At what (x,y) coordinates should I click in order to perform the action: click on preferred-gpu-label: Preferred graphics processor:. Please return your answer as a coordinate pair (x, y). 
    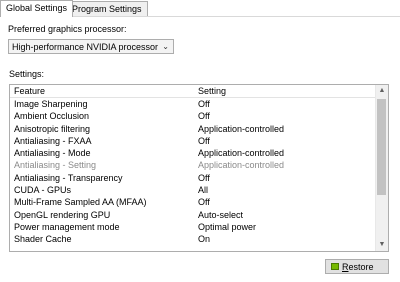
    Looking at the image, I should click on (67, 29).